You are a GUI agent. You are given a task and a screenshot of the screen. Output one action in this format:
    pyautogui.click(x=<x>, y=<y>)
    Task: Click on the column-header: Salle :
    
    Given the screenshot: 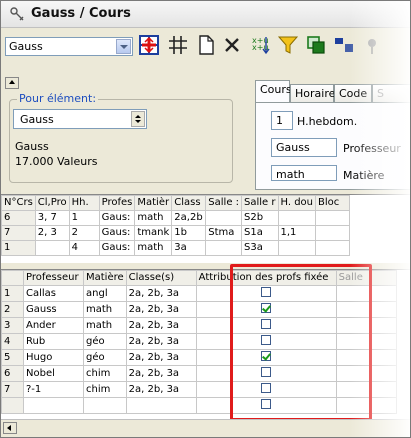 What is the action you would take?
    pyautogui.click(x=224, y=203)
    